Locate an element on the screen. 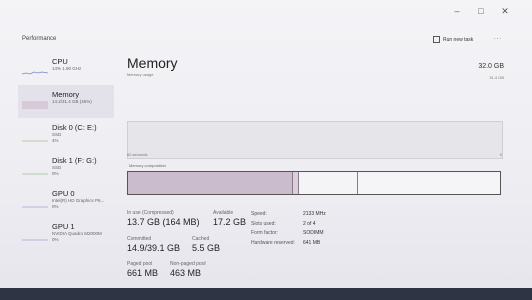 Image resolution: width=532 pixels, height=300 pixels. hw-value: 641 MB is located at coordinates (312, 242).